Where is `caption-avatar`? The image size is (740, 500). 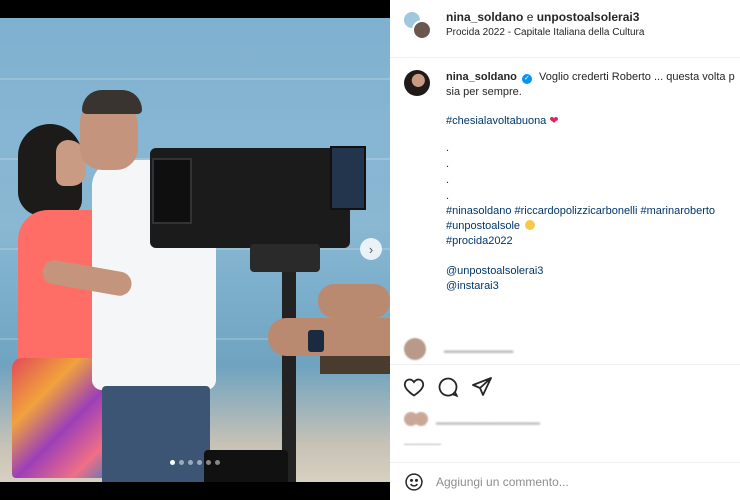 caption-avatar is located at coordinates (417, 83).